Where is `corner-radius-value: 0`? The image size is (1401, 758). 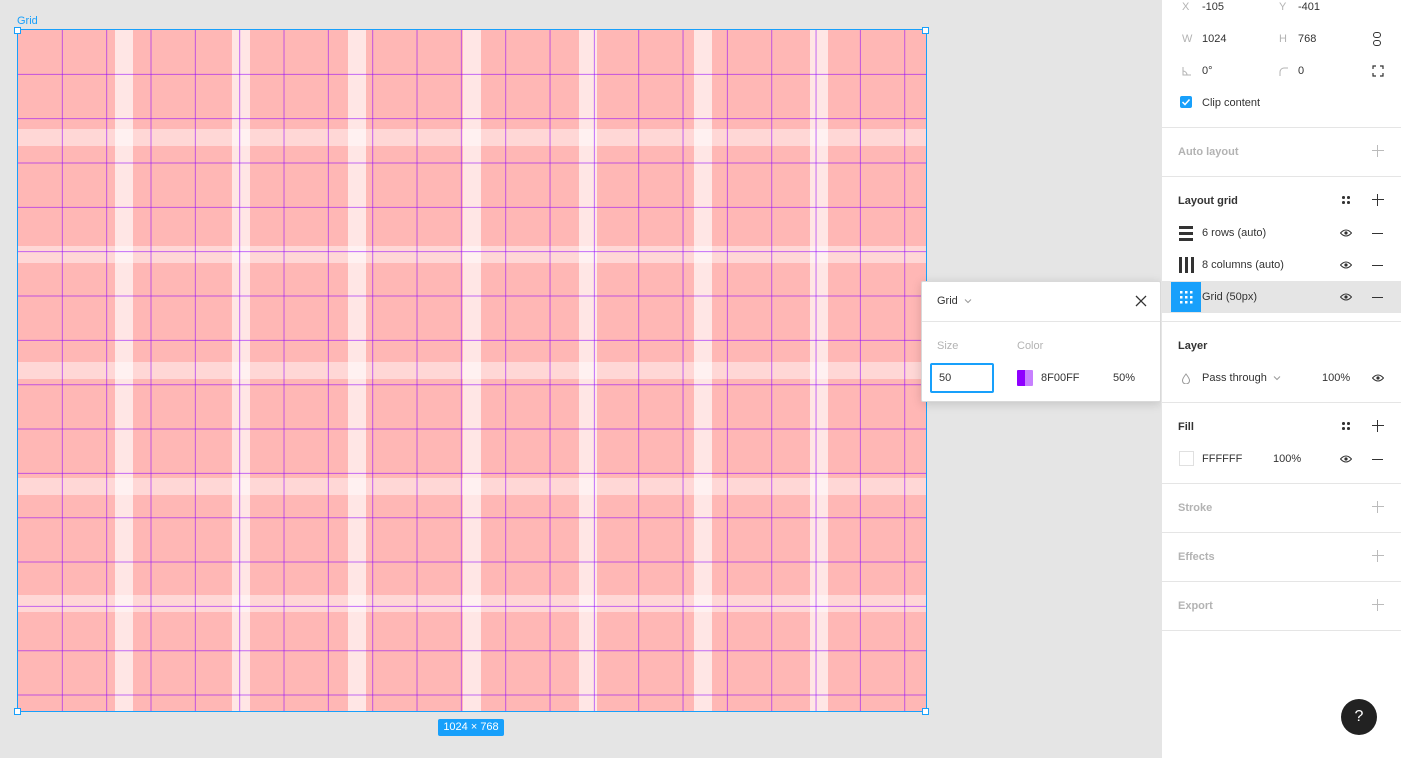 corner-radius-value: 0 is located at coordinates (1301, 71).